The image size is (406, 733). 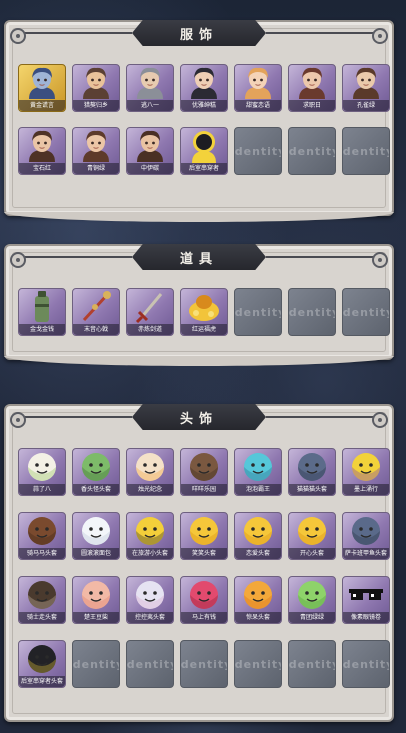 I want to click on item-slot: 求职日, so click(x=312, y=90).